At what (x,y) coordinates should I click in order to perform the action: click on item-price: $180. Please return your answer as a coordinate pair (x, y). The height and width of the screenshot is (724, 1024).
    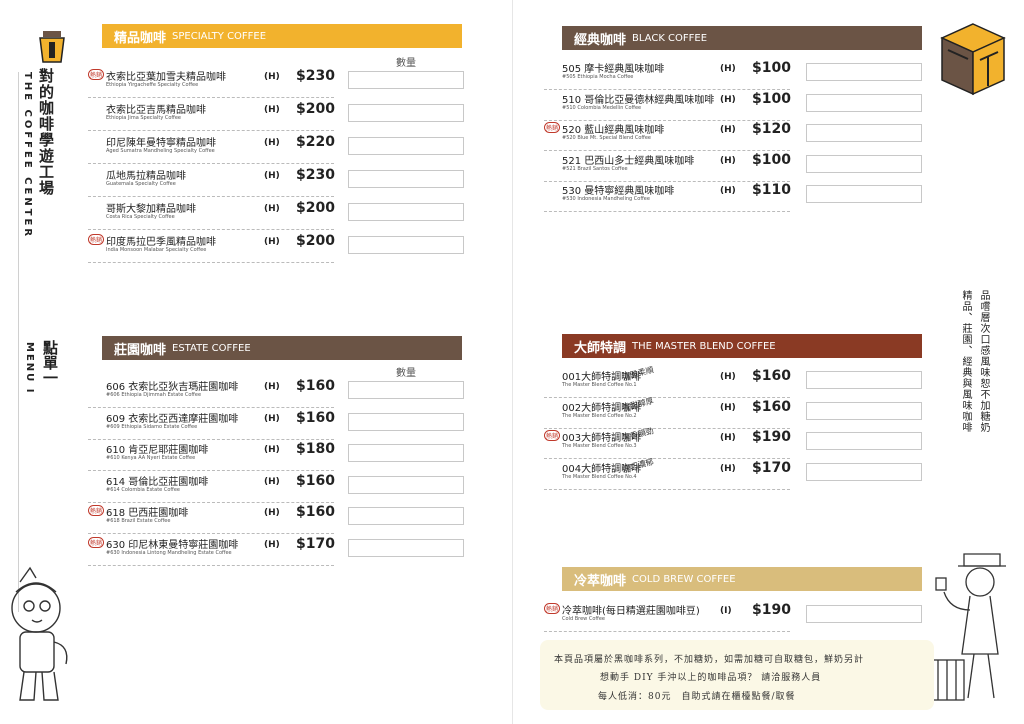
    Looking at the image, I should click on (315, 449).